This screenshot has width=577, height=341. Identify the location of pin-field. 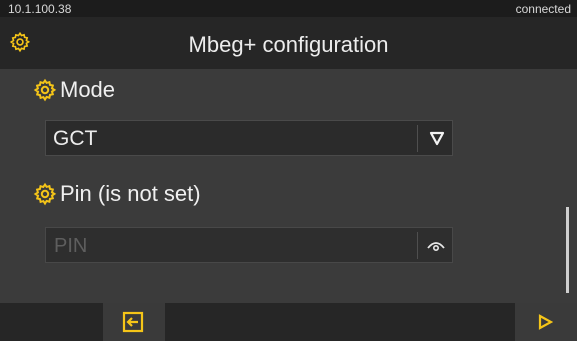
(249, 245).